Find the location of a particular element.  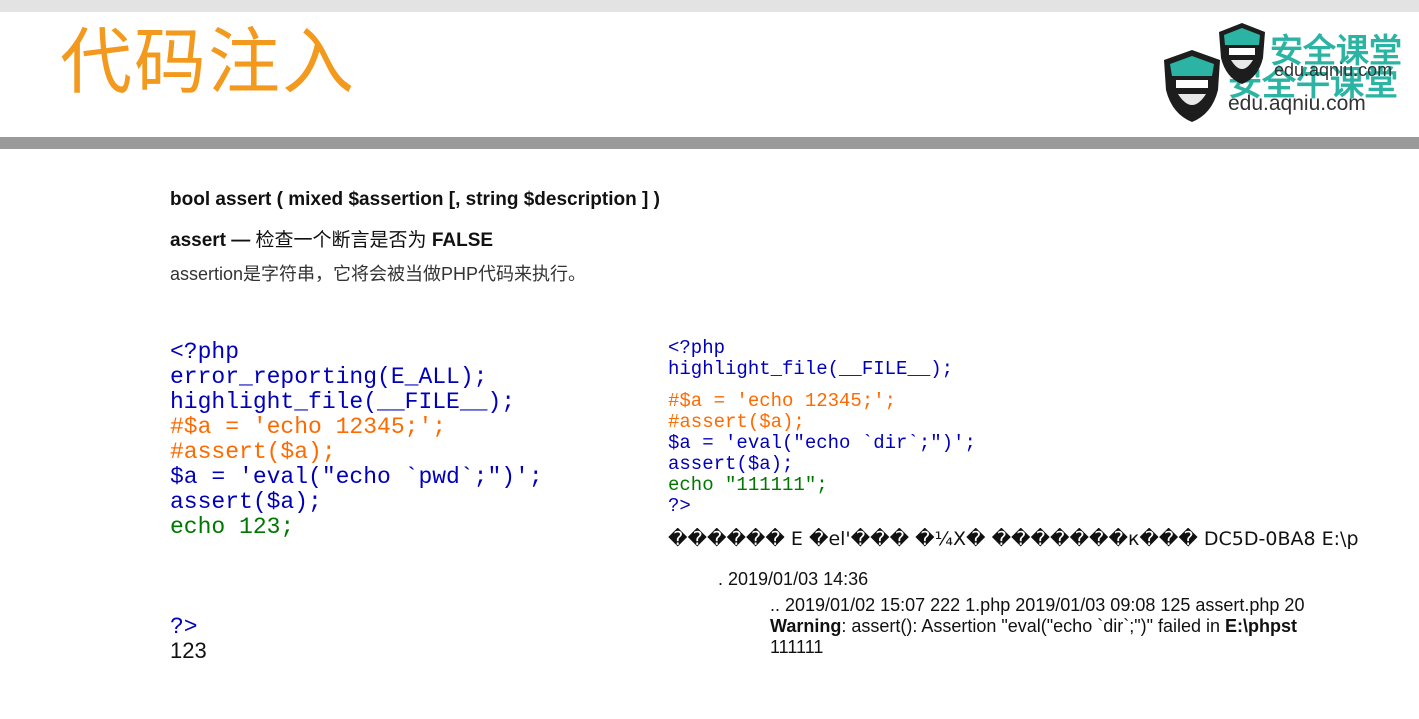

warning-path: E:\phpst is located at coordinates (1261, 626).